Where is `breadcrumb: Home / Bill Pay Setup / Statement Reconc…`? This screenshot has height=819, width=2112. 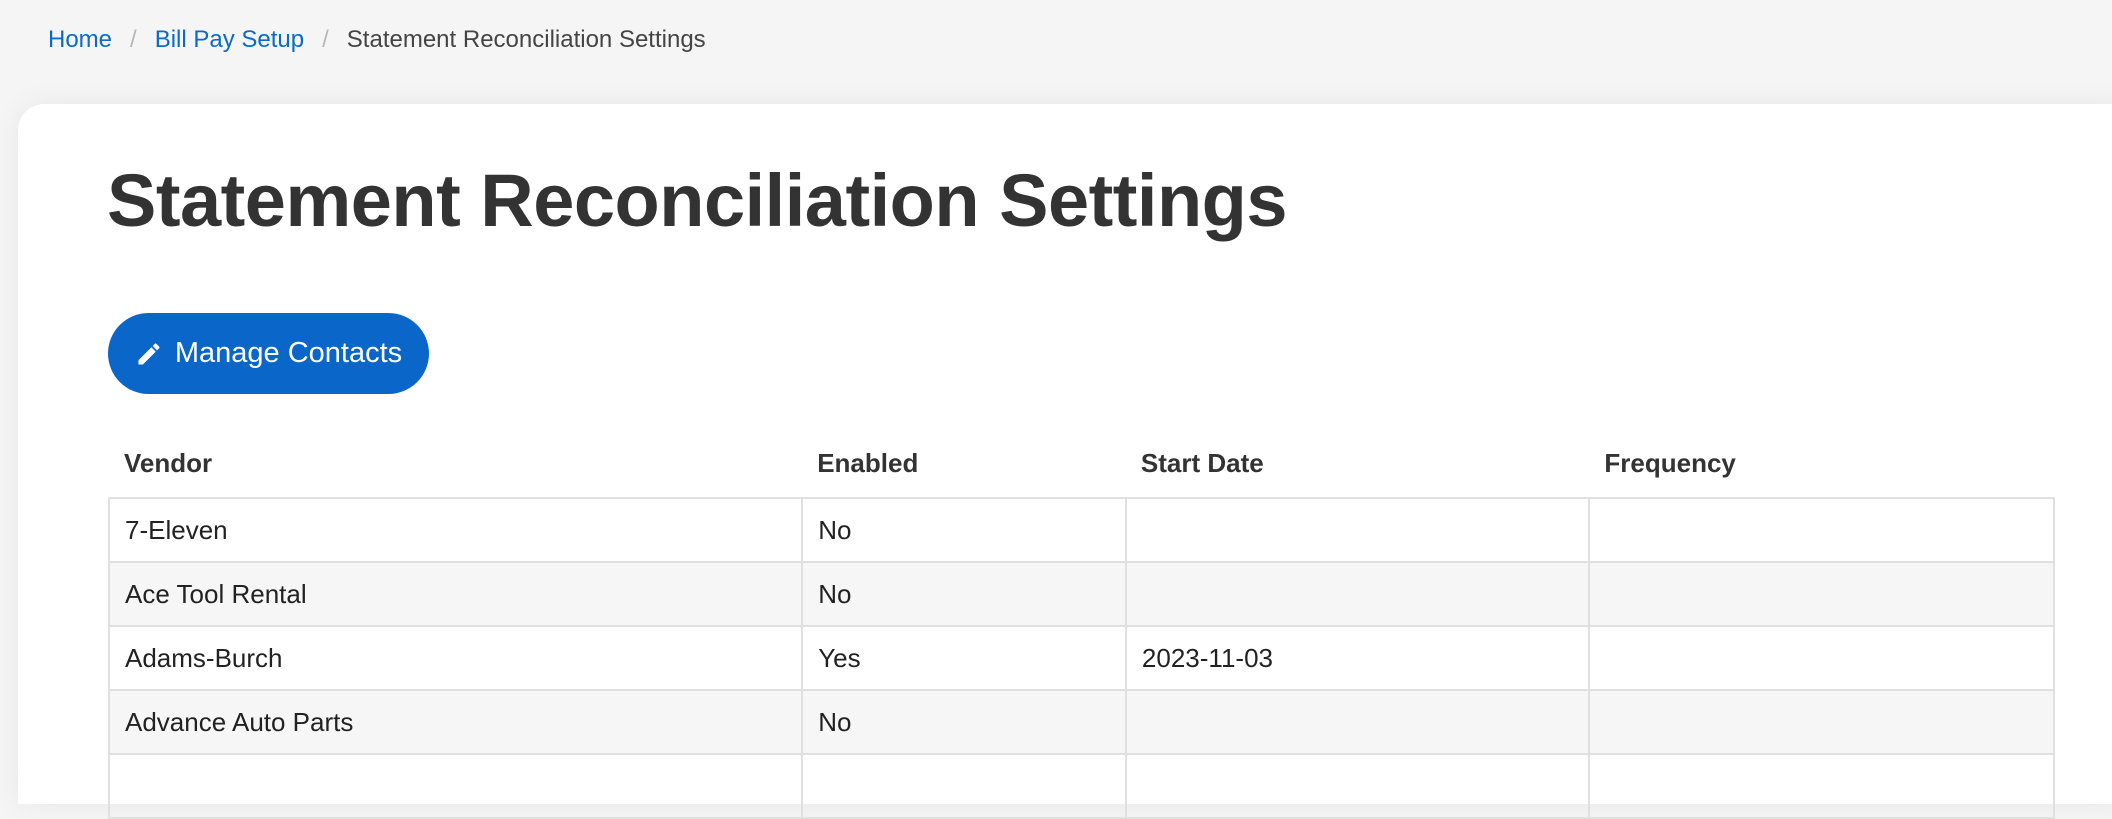 breadcrumb: Home / Bill Pay Setup / Statement Reconc… is located at coordinates (377, 40).